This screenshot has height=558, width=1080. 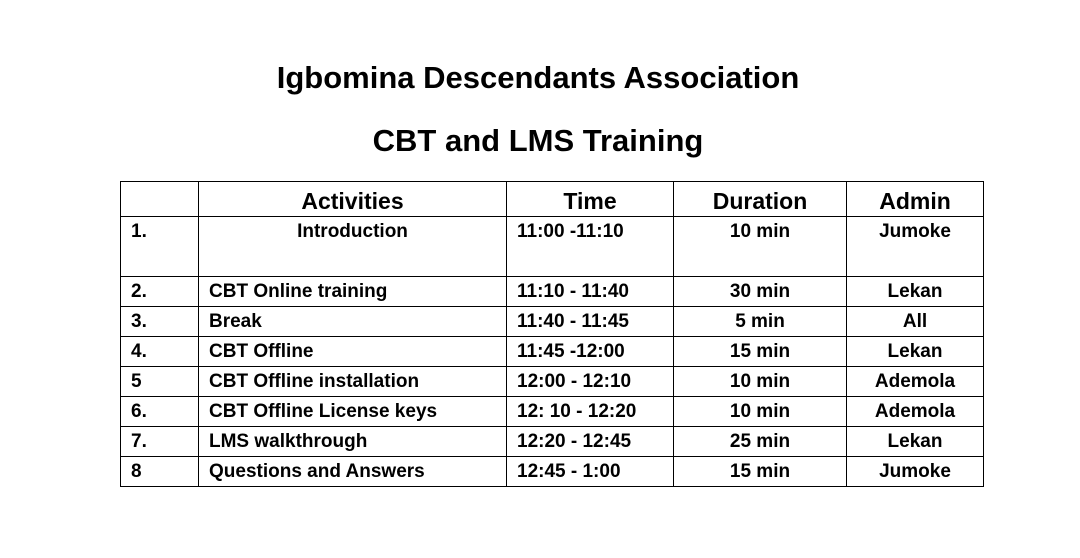 What do you see at coordinates (760, 441) in the screenshot?
I see `row-duration: 25 min` at bounding box center [760, 441].